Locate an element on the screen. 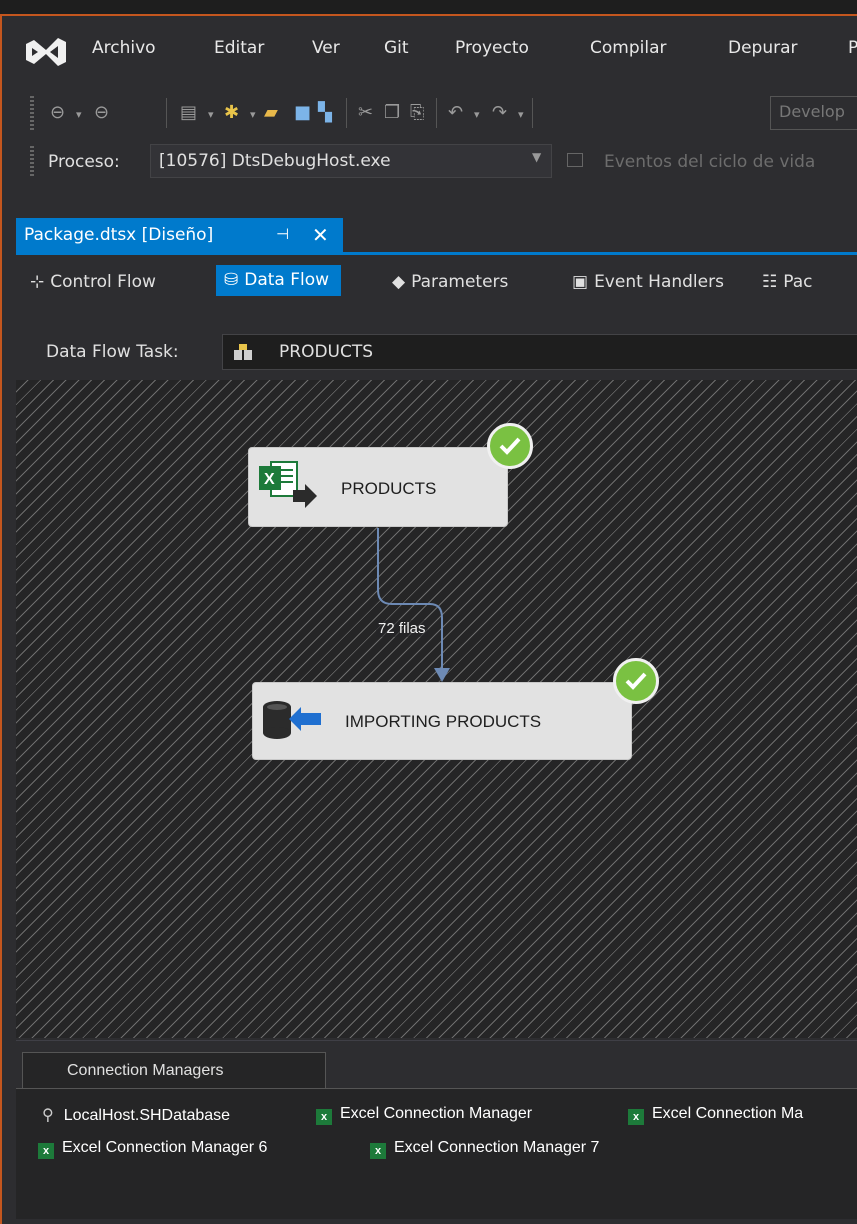 This screenshot has width=857, height=1224. paste-icon: ⎘ is located at coordinates (417, 112).